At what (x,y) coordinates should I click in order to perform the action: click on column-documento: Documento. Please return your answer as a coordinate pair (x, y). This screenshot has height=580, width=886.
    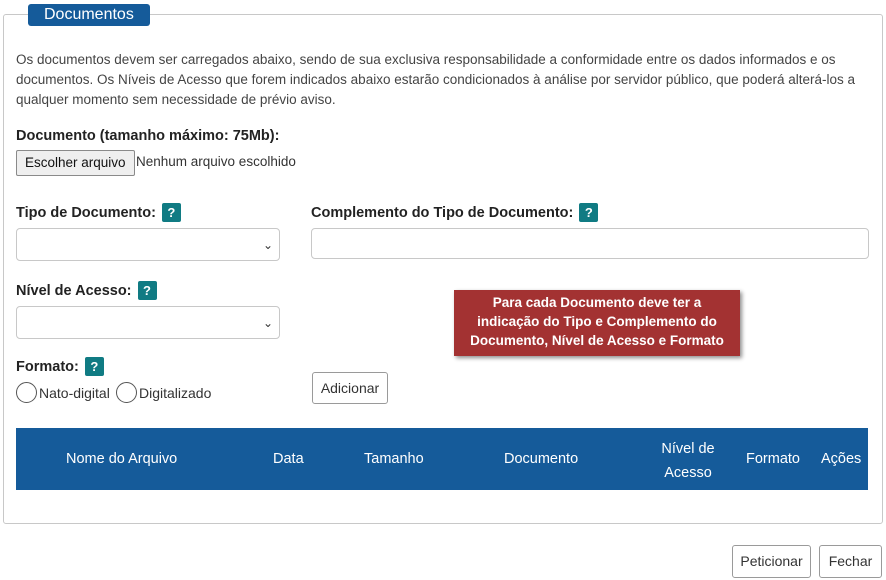
    Looking at the image, I should click on (541, 459).